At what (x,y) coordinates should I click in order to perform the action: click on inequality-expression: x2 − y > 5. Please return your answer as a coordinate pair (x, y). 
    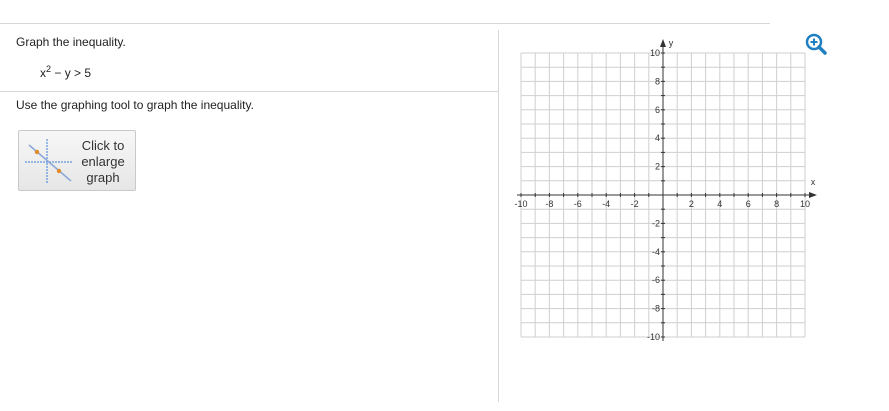
    Looking at the image, I should click on (65, 72).